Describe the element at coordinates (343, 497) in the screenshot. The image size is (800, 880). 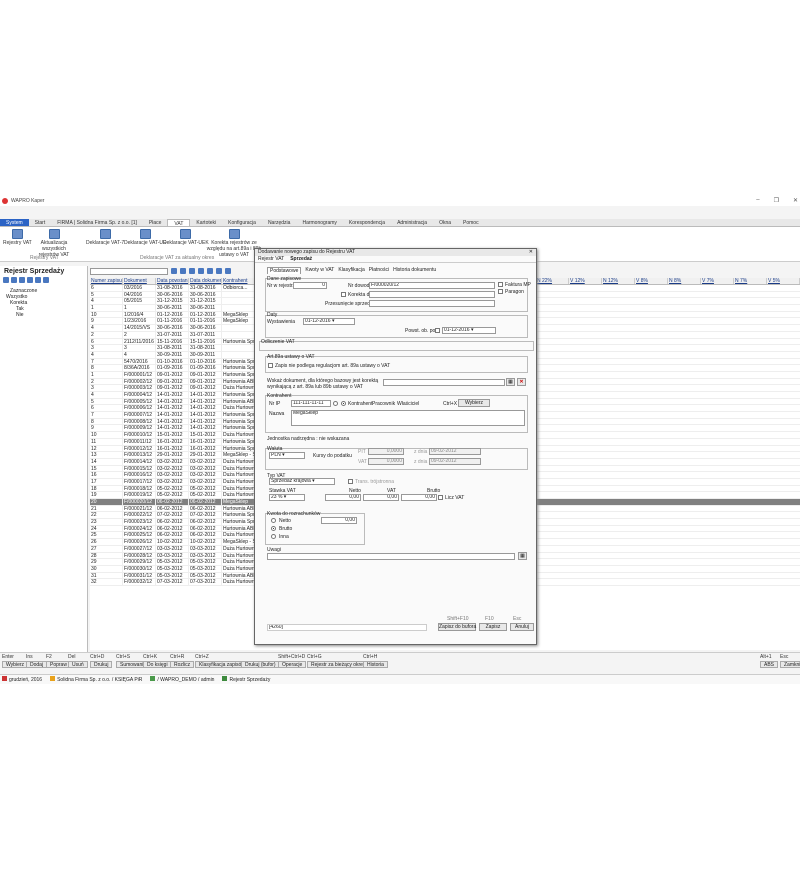
I see `netto-input: 0,00` at that location.